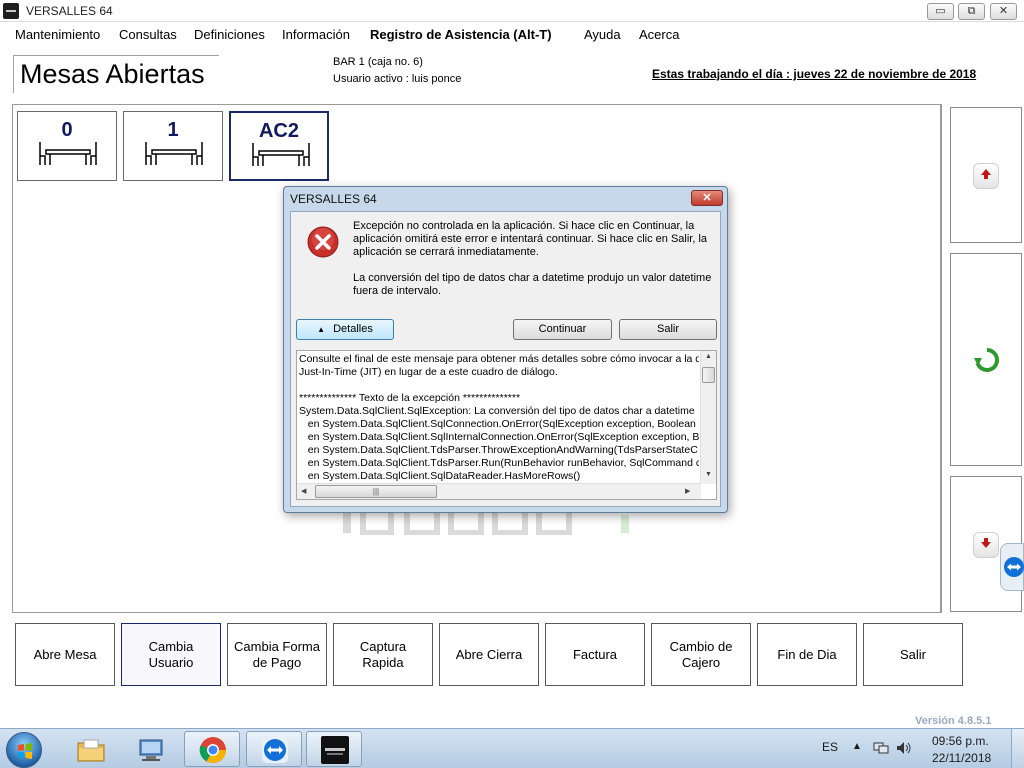  I want to click on abre-cierra-button: Abre Cierra, so click(489, 654).